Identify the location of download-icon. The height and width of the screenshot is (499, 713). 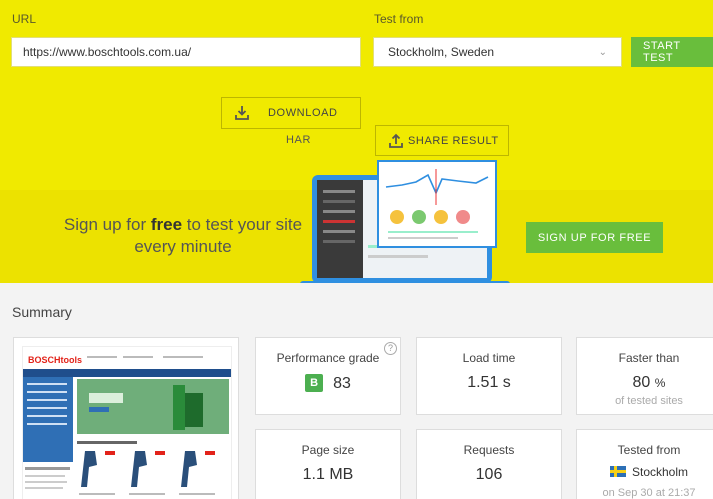
(242, 113).